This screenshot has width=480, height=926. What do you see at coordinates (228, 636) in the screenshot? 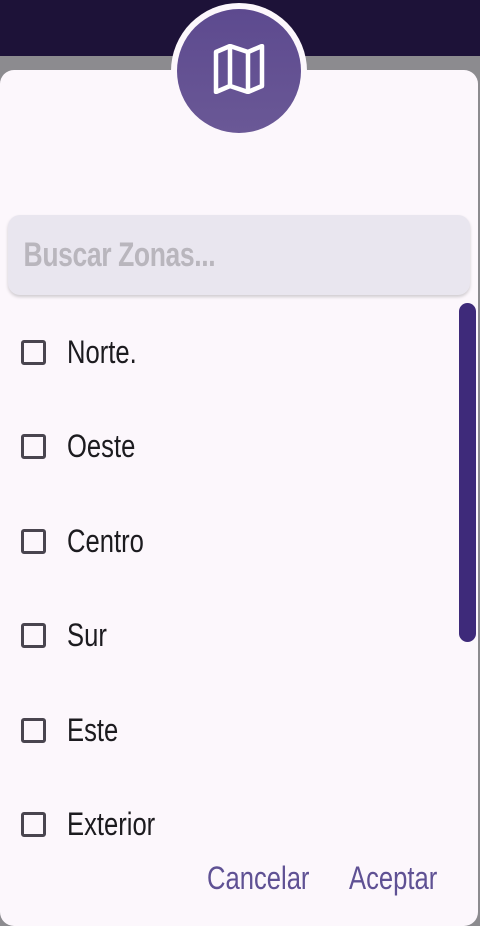
I see `list-item-sur: Sur` at bounding box center [228, 636].